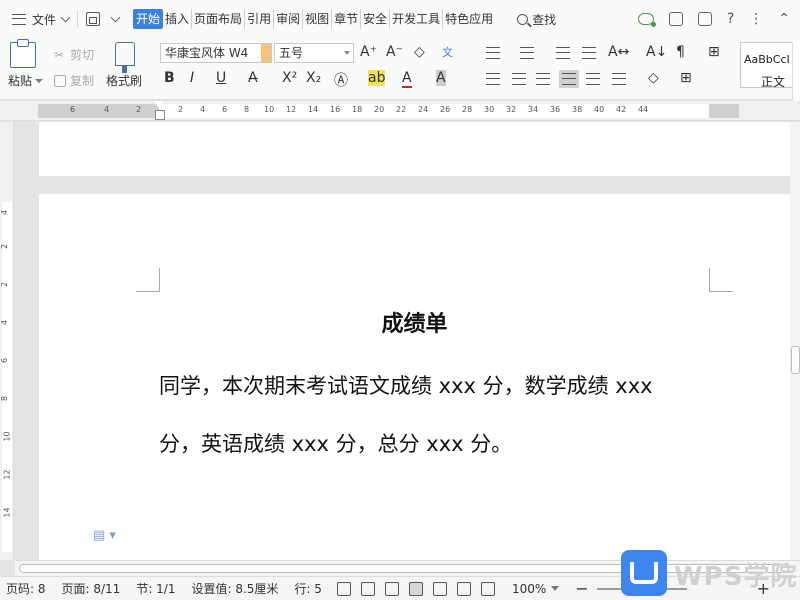  Describe the element at coordinates (414, 322) in the screenshot. I see `document-title: 成绩单` at that location.